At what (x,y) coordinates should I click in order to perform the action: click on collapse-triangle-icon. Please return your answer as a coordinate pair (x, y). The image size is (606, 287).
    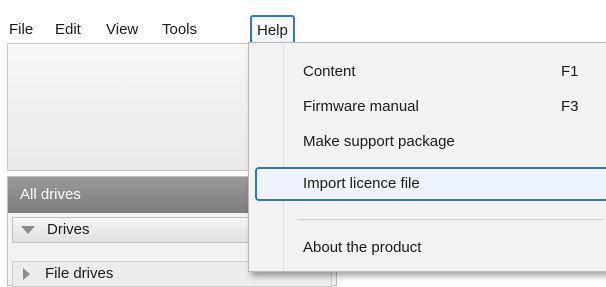
    Looking at the image, I should click on (28, 230).